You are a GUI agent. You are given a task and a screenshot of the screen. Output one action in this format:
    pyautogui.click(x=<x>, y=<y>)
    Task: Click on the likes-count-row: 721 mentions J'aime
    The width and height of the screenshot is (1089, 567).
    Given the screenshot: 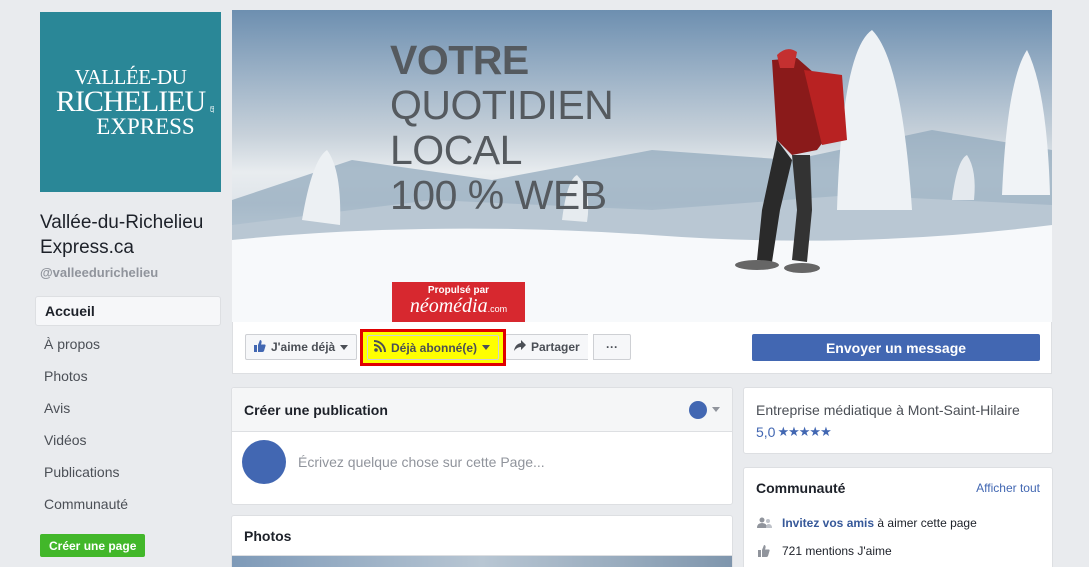 What is the action you would take?
    pyautogui.click(x=898, y=551)
    